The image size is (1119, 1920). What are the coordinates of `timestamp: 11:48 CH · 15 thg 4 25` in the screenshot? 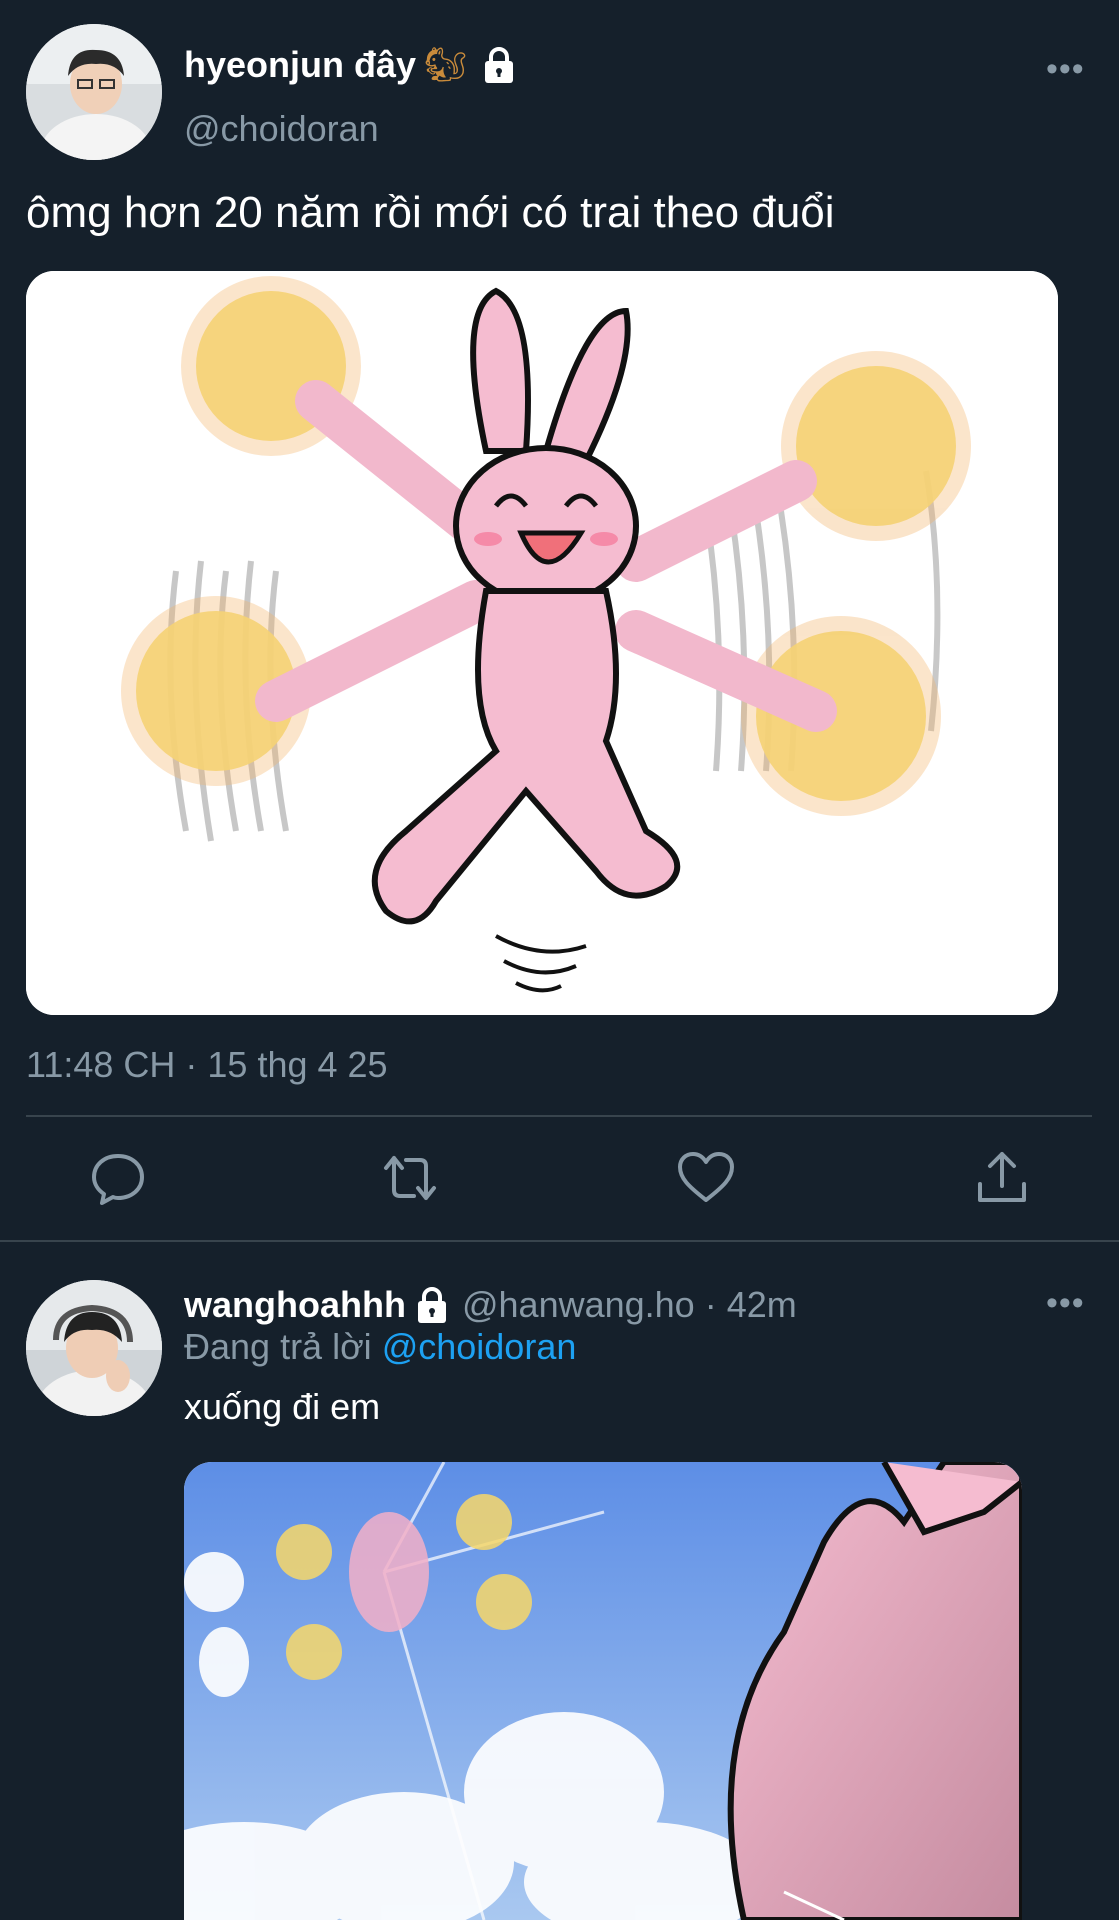 It's located at (207, 1065).